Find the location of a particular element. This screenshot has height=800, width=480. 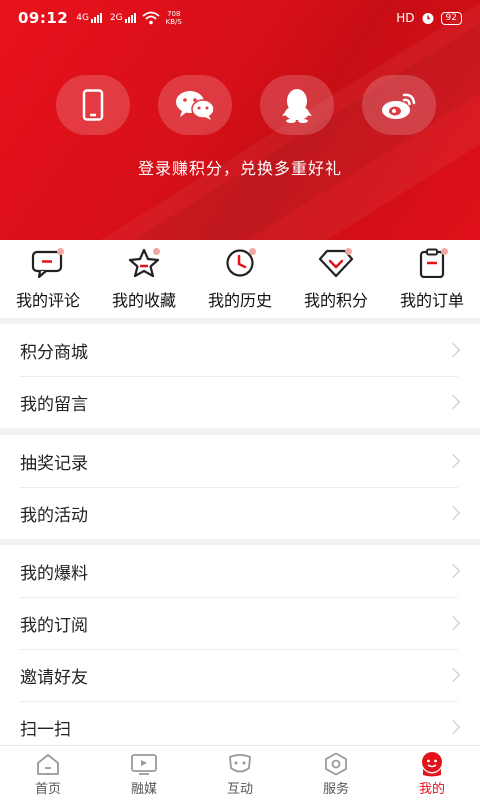

bottom-nav: 首页 融媒 互动 服务 我的 is located at coordinates (240, 772).